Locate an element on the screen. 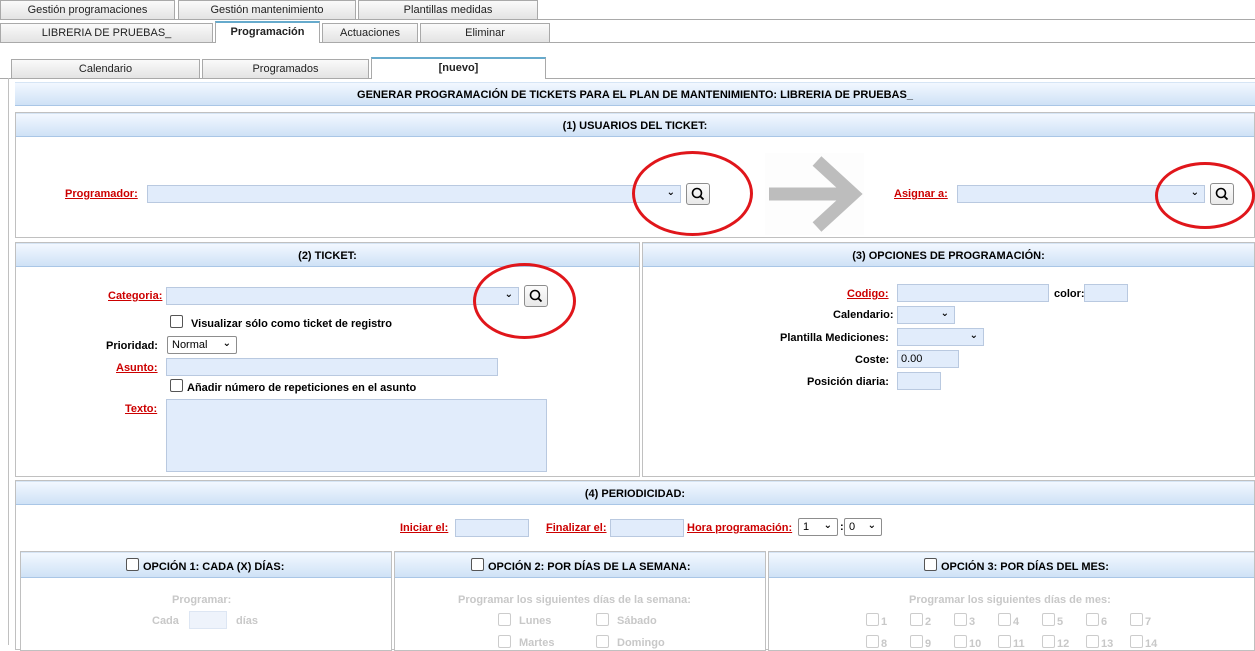  iniciar-label: Iniciar el: is located at coordinates (424, 528).